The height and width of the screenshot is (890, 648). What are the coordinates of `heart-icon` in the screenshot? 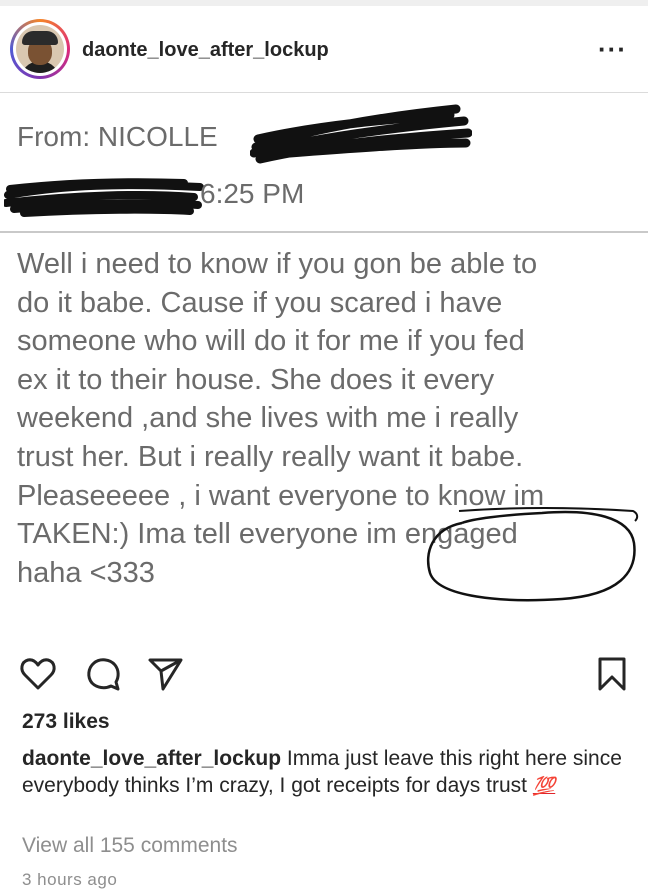 It's located at (38, 674).